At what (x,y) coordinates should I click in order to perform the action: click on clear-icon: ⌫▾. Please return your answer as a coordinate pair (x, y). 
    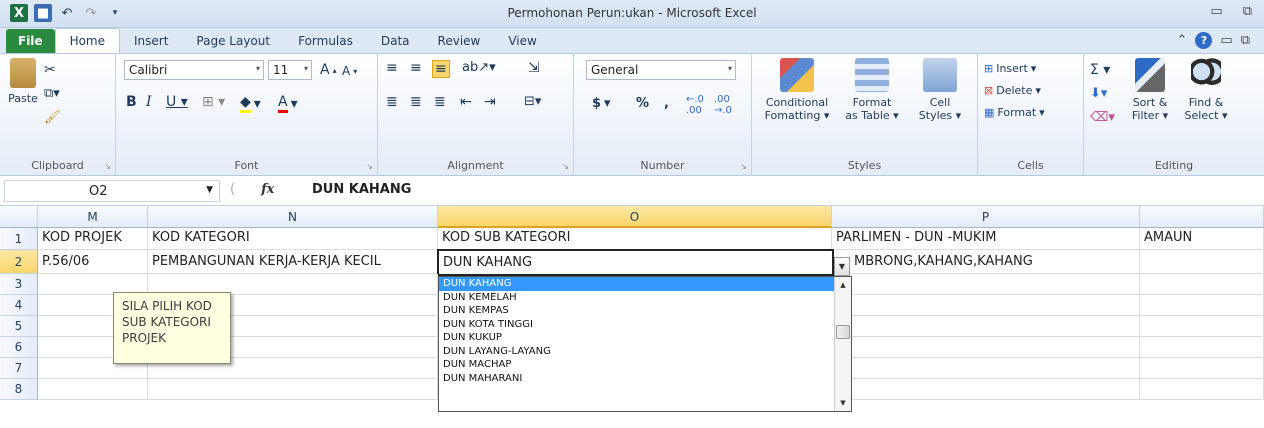
    Looking at the image, I should click on (1102, 117).